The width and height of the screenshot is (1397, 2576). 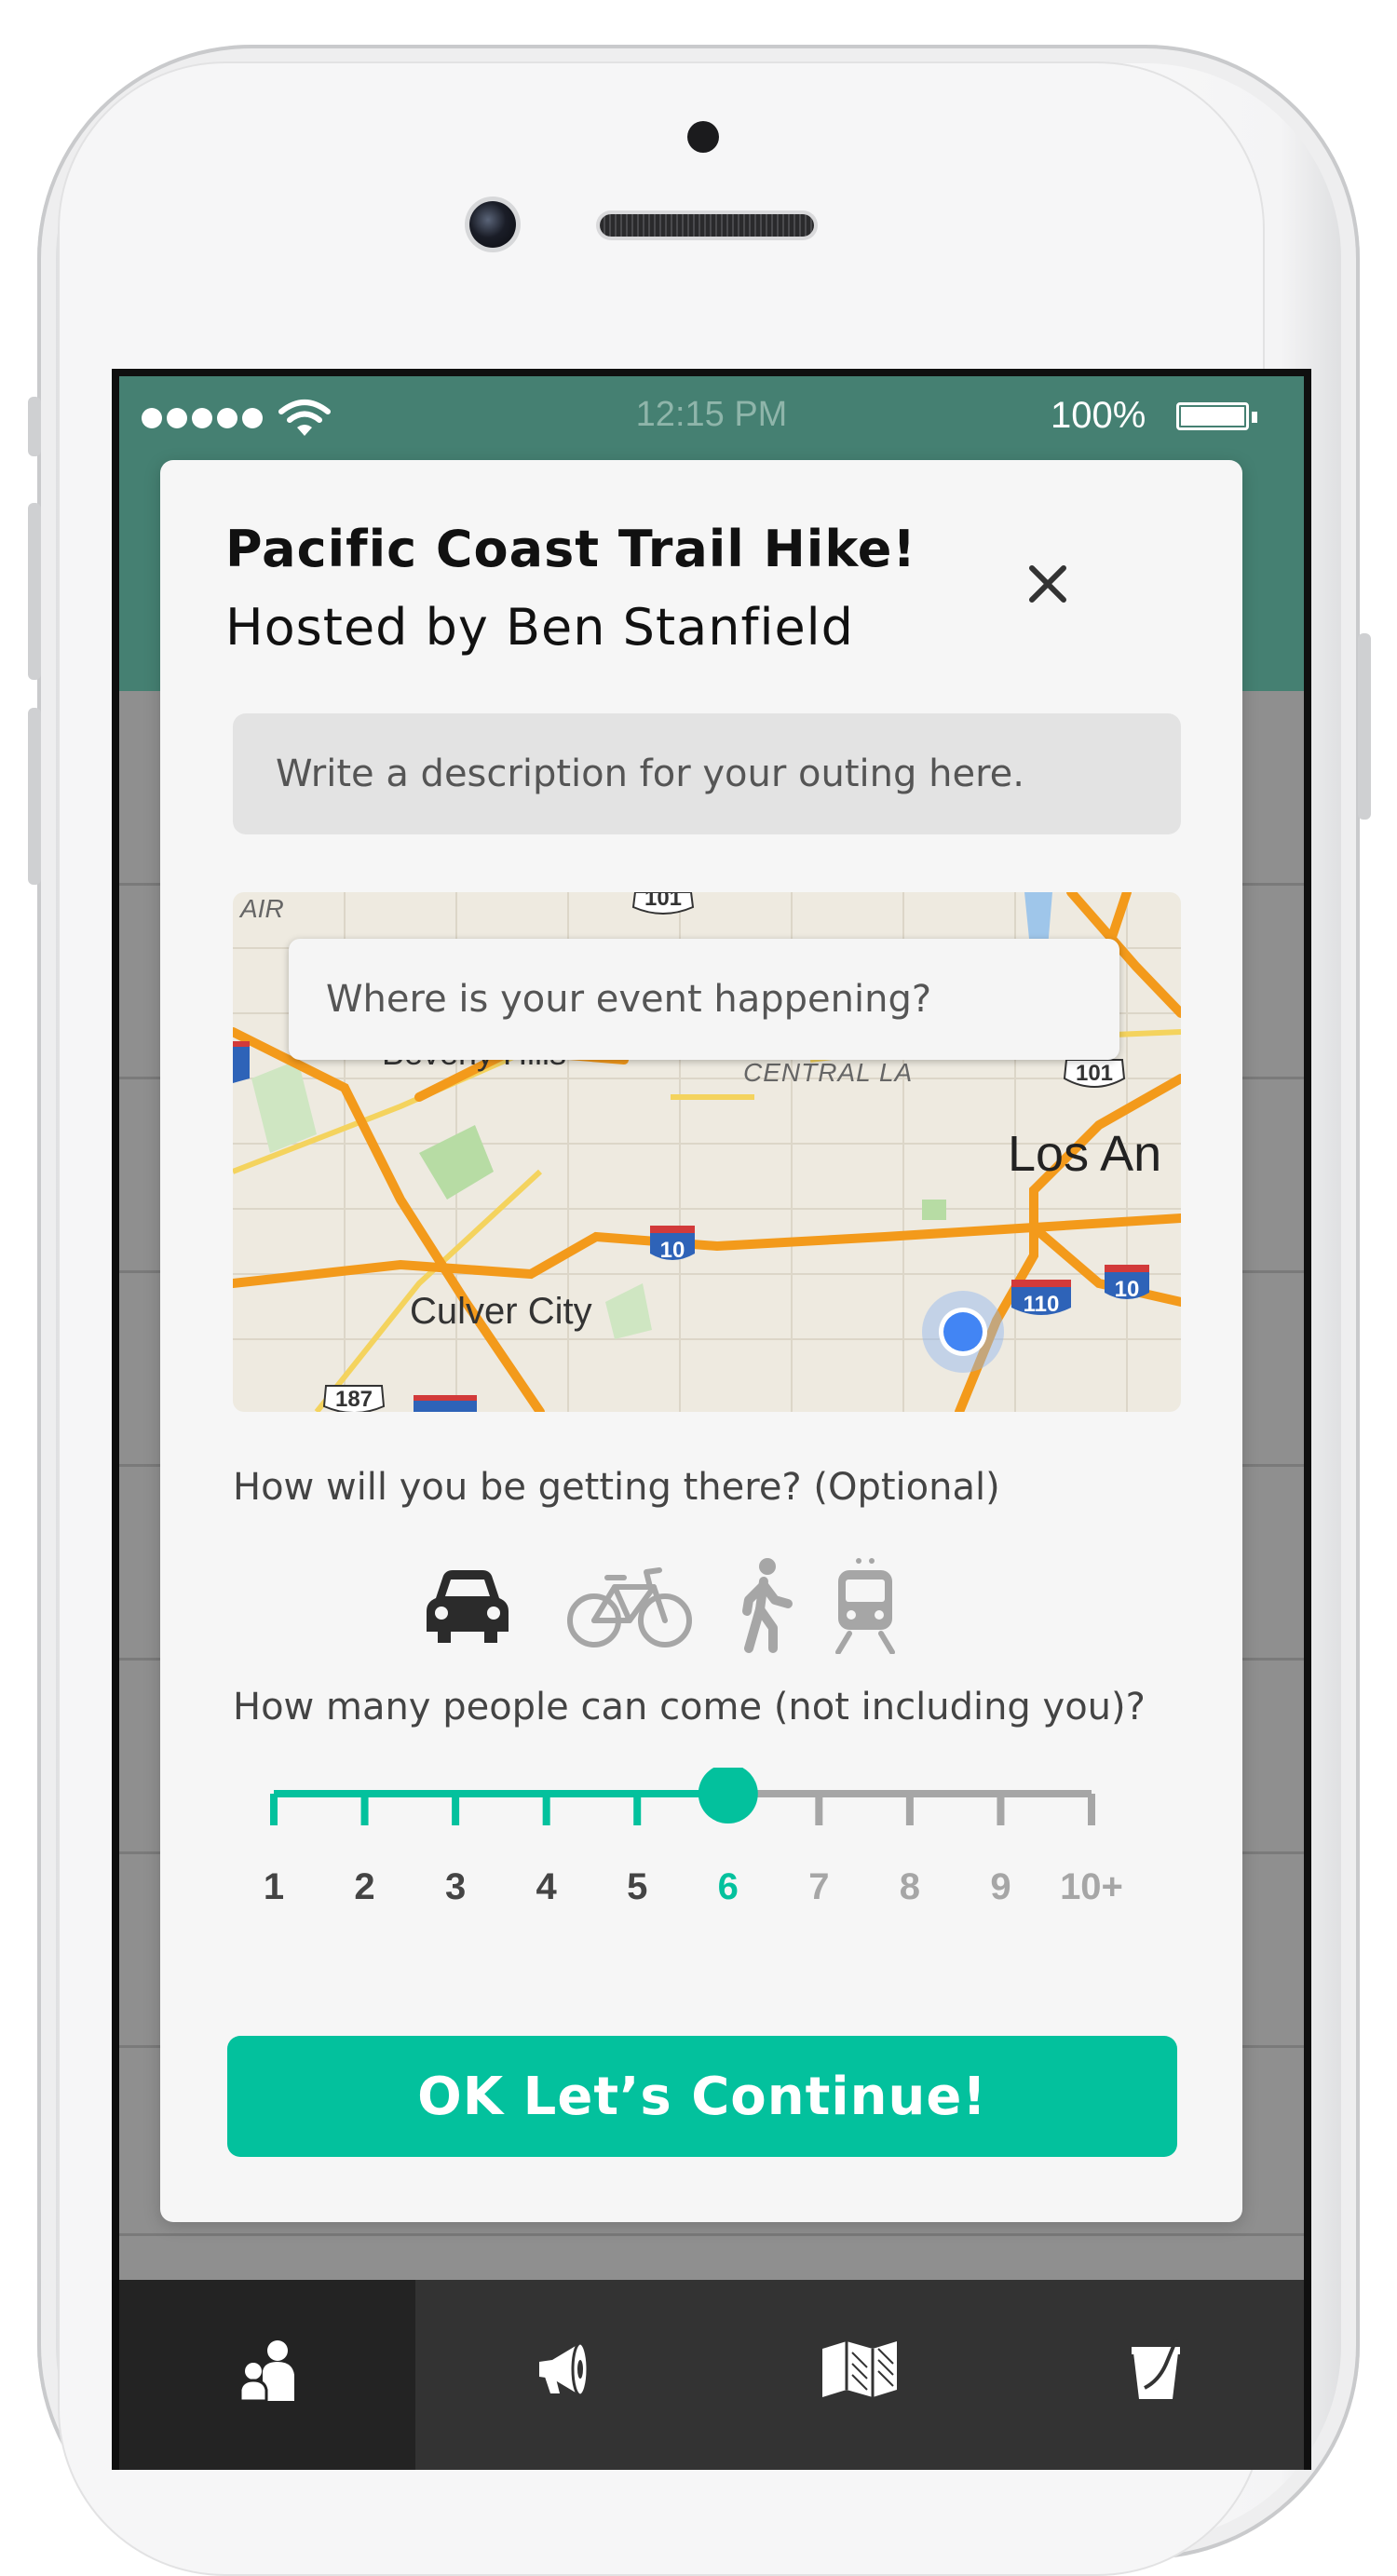 What do you see at coordinates (1156, 2369) in the screenshot?
I see `cup-icon` at bounding box center [1156, 2369].